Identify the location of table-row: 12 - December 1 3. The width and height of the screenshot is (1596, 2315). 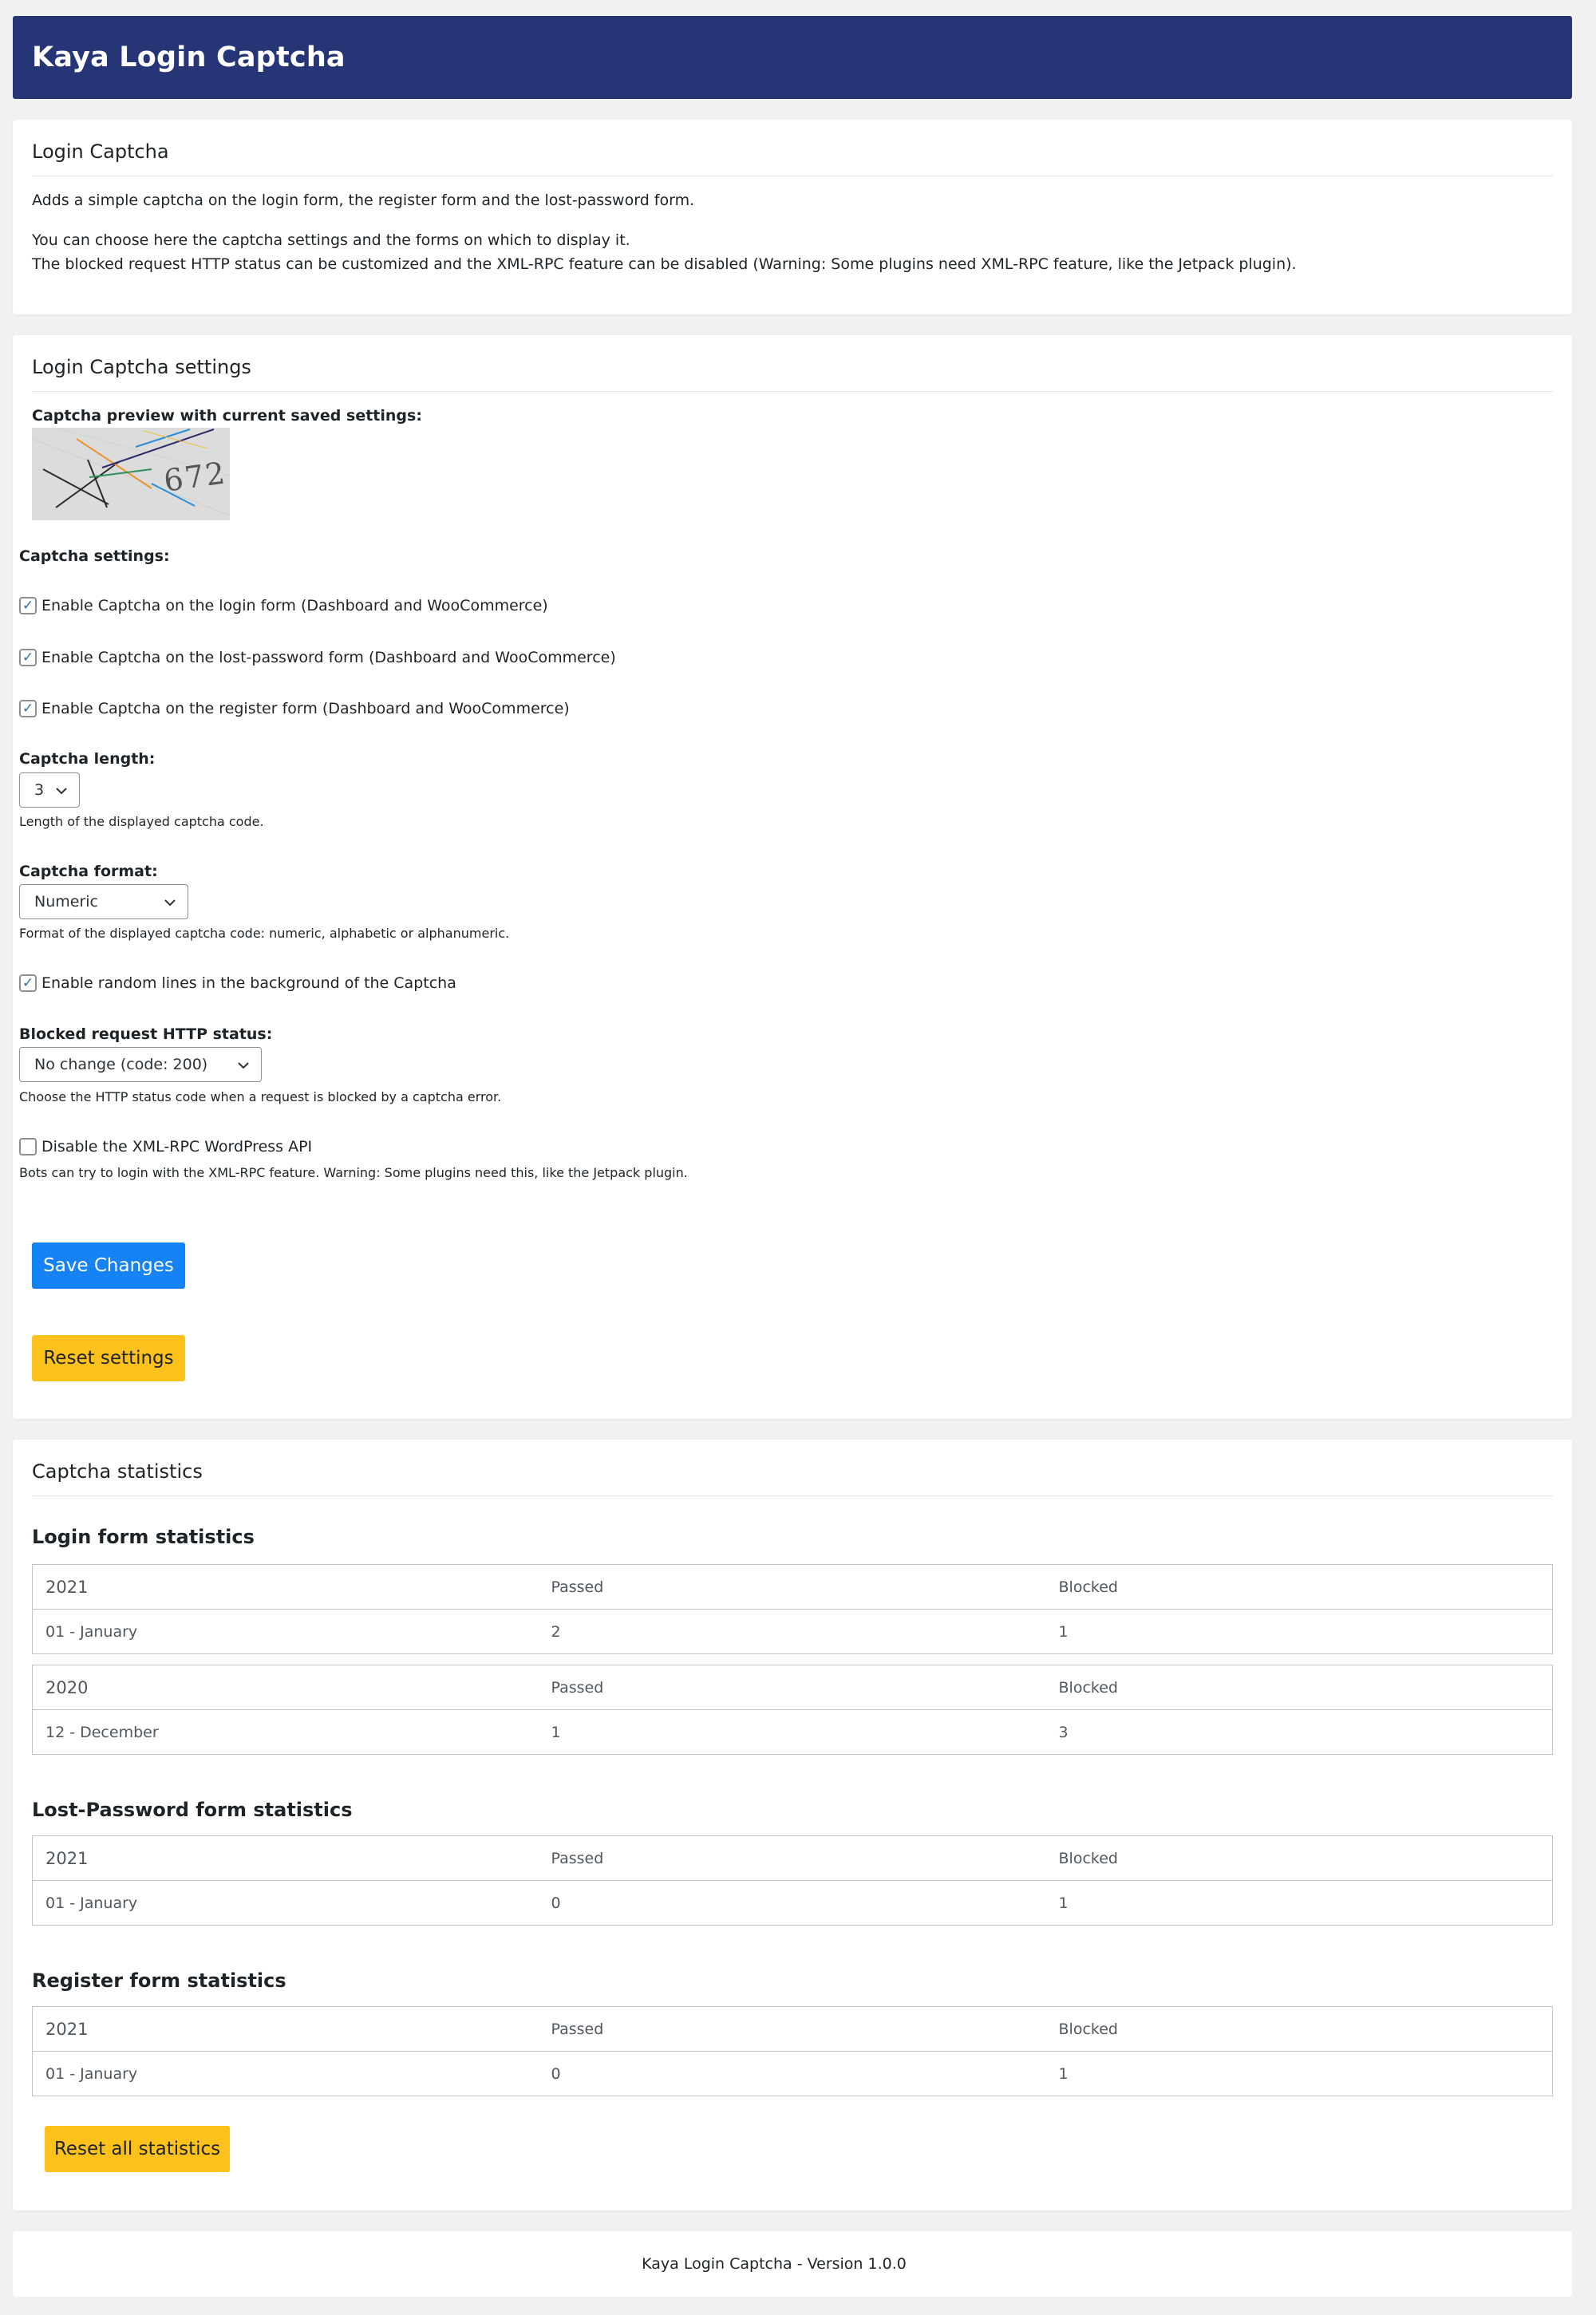
(793, 1732).